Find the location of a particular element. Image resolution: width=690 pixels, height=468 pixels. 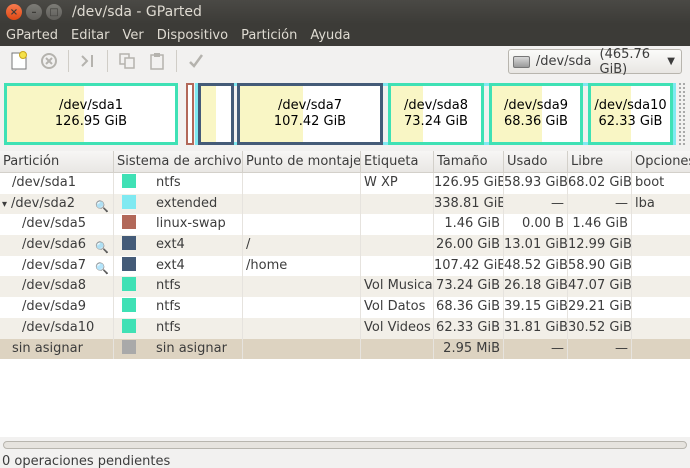

cell-partition: ▾ /dev/sda2 🔍 is located at coordinates (57, 204).